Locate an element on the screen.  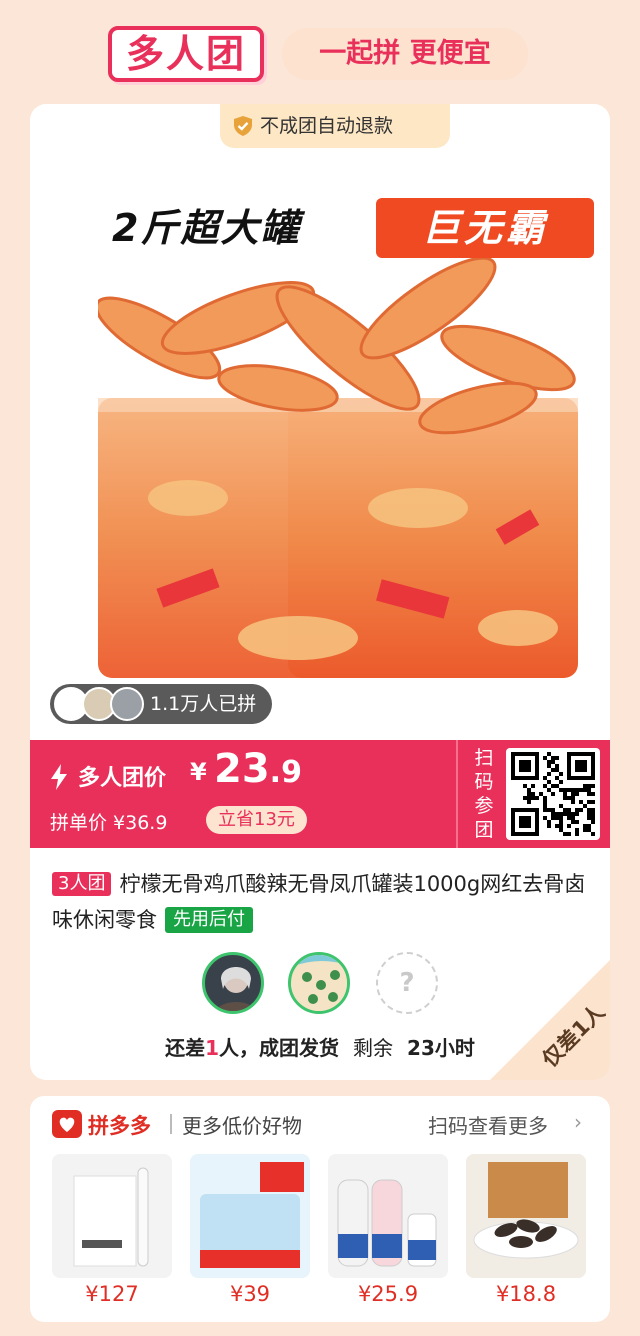
qr-code is located at coordinates (553, 794).